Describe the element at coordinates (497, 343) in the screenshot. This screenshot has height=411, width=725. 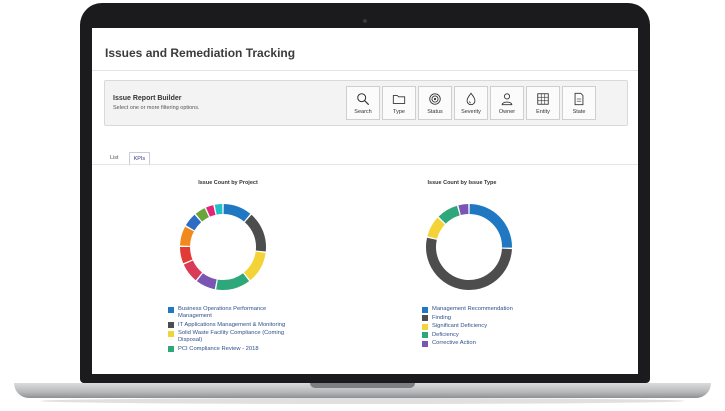
I see `legend-item: Corrective Action` at that location.